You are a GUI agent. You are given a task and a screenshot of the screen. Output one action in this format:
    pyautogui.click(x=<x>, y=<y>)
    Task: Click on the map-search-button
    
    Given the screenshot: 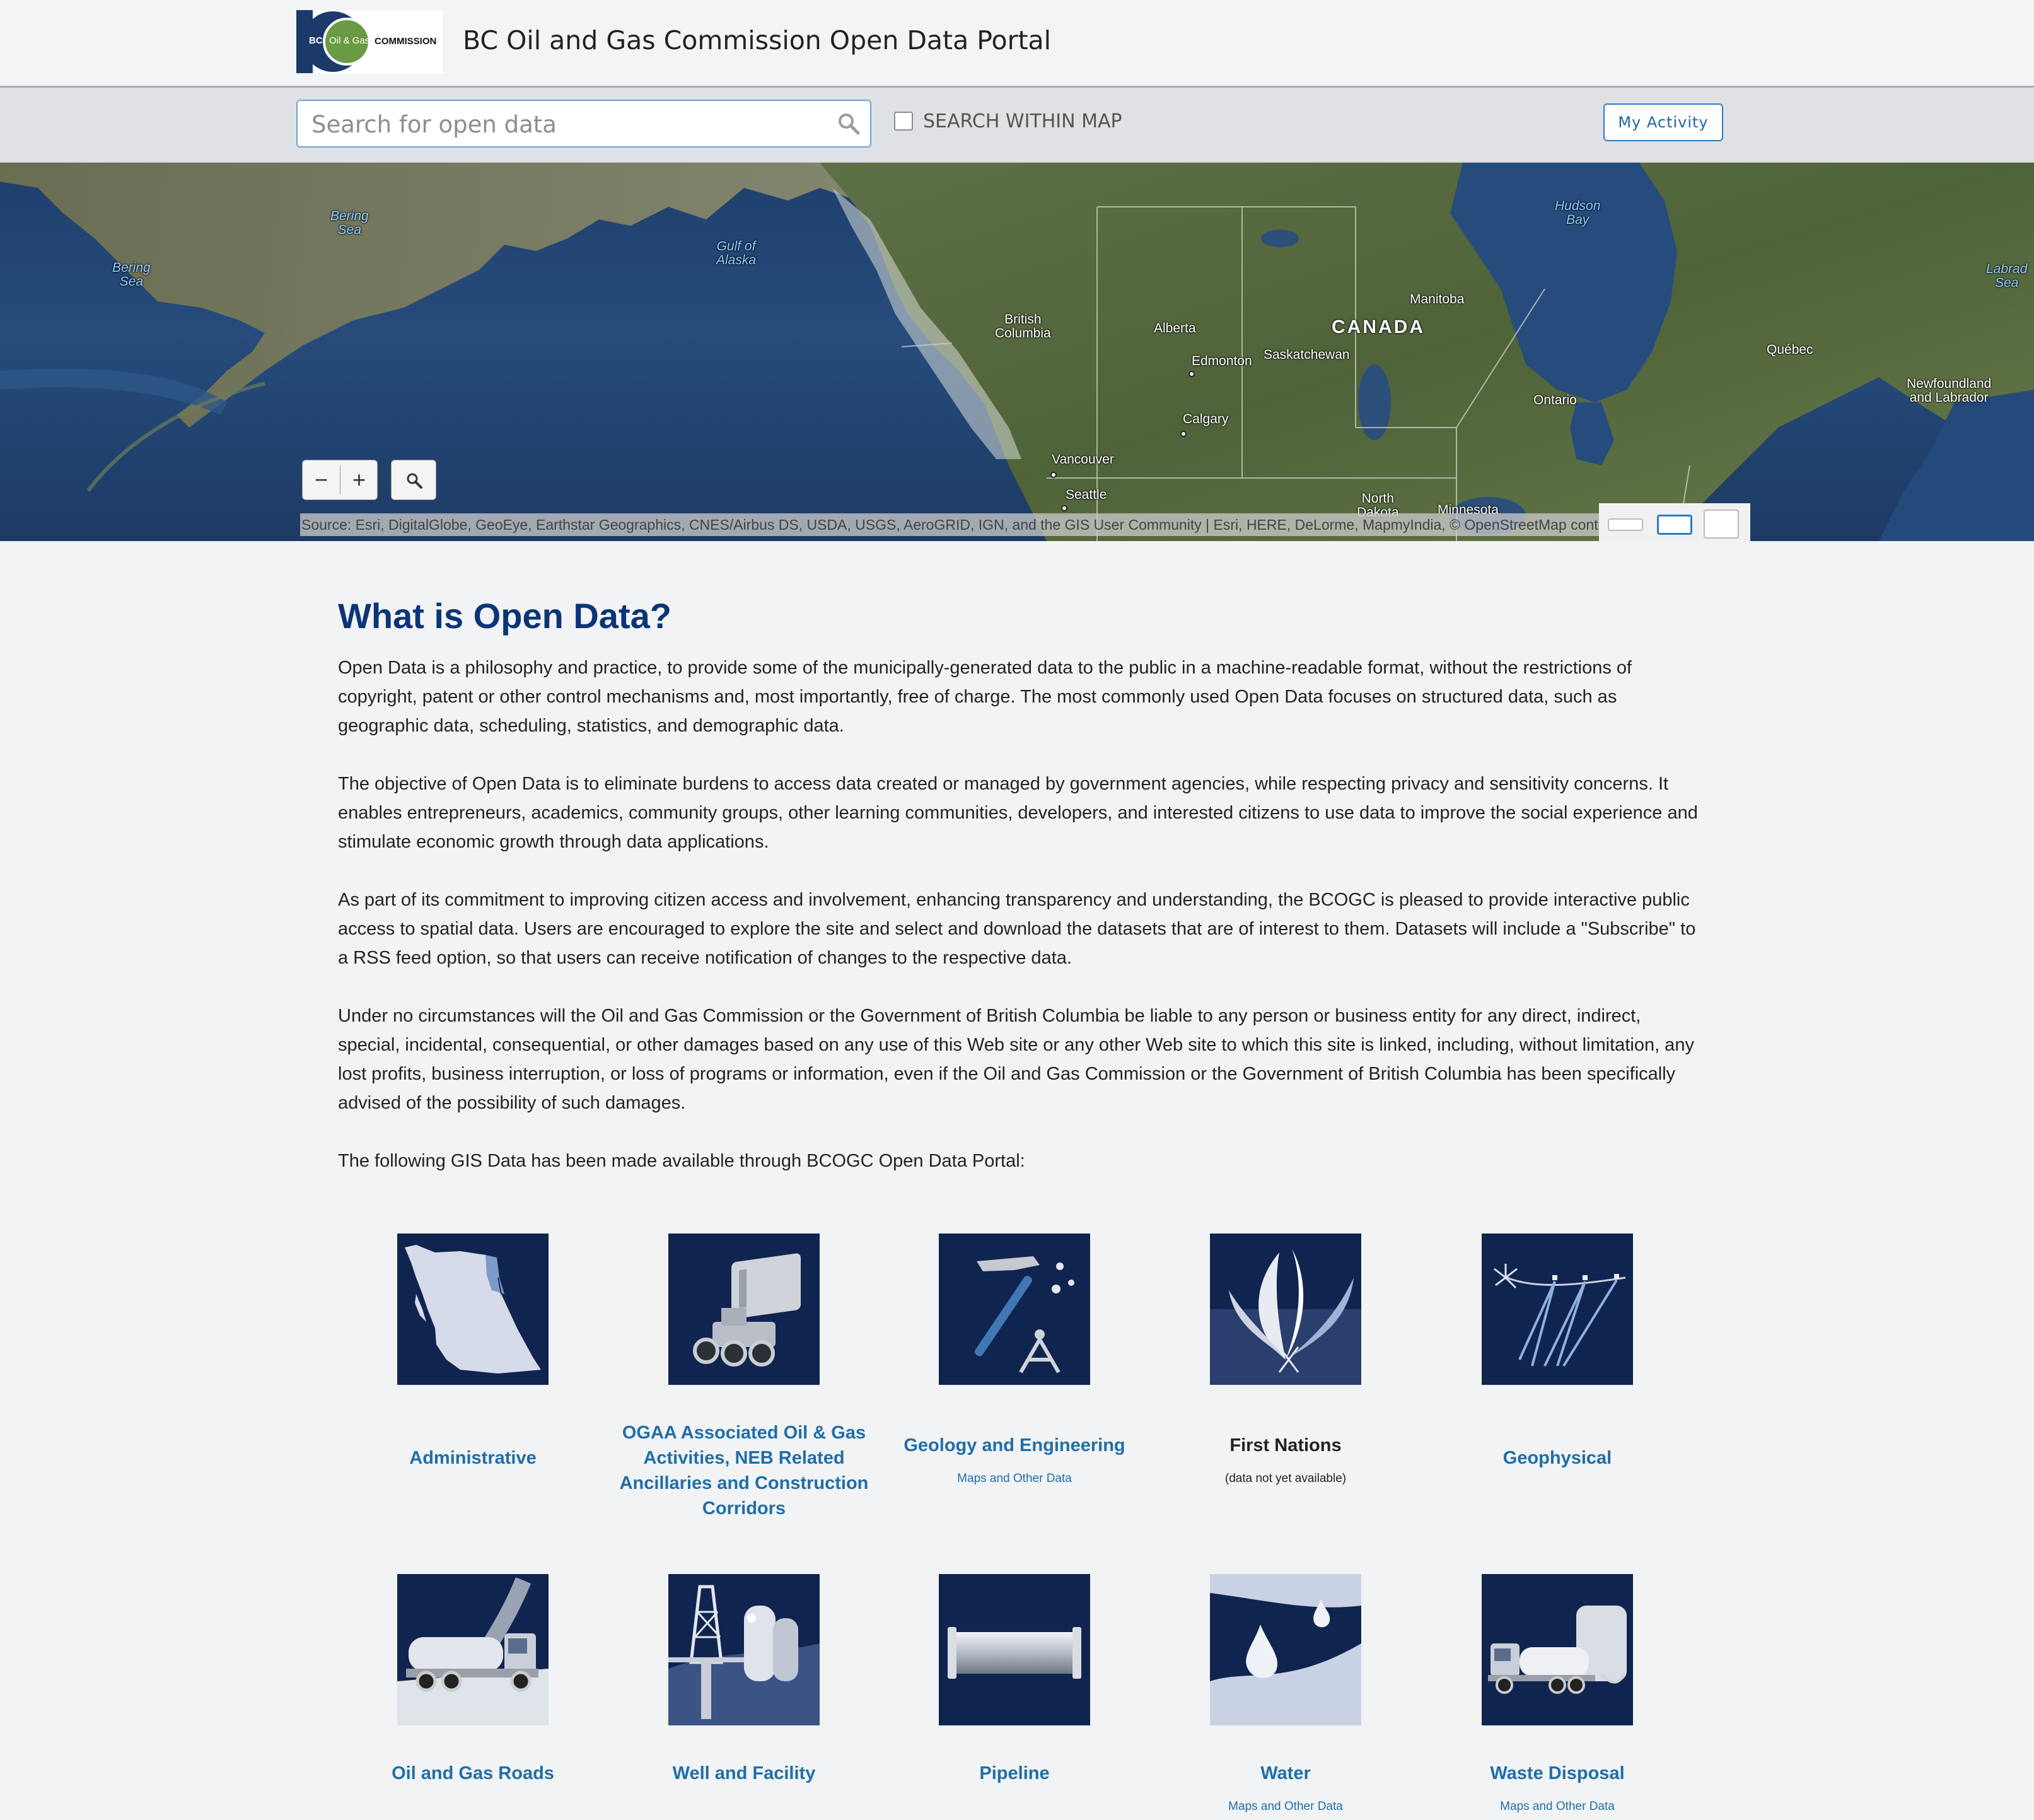 What is the action you would take?
    pyautogui.click(x=413, y=480)
    